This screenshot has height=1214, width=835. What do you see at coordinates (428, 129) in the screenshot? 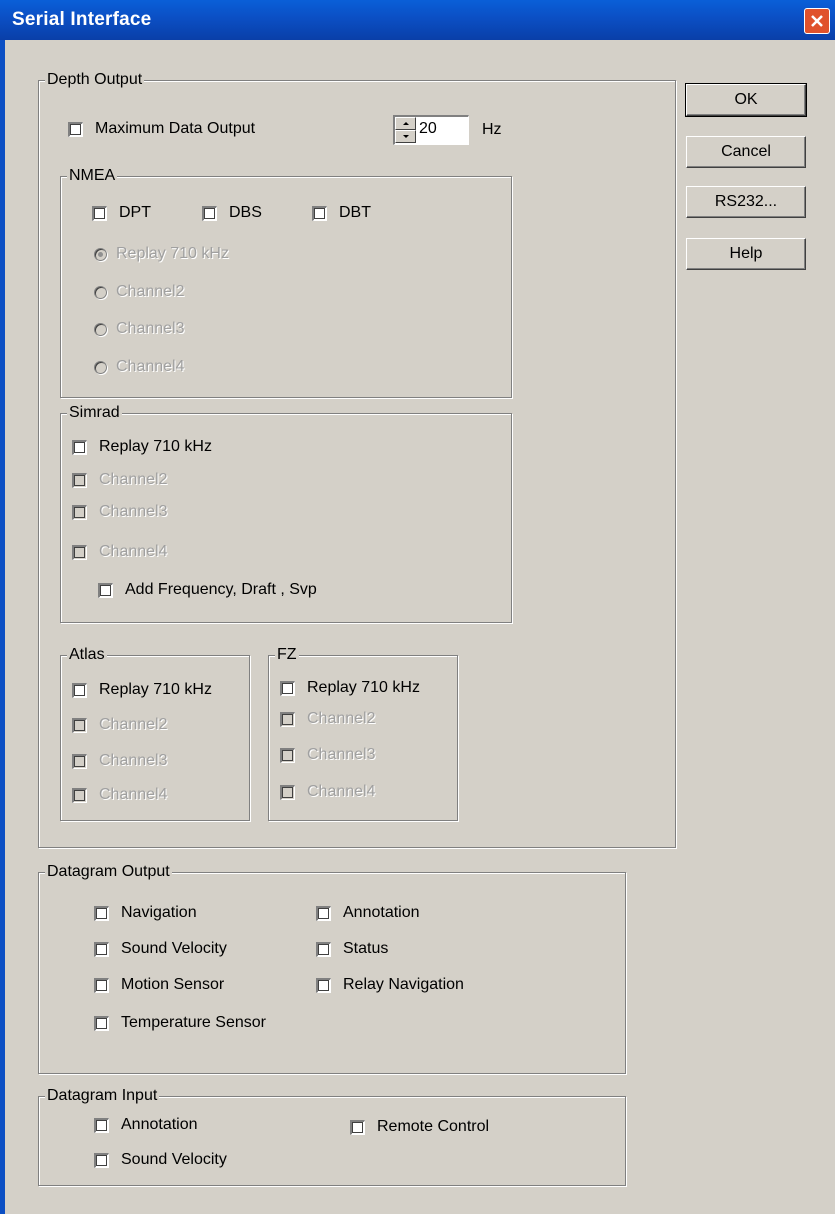
I see `rate-value: 20` at bounding box center [428, 129].